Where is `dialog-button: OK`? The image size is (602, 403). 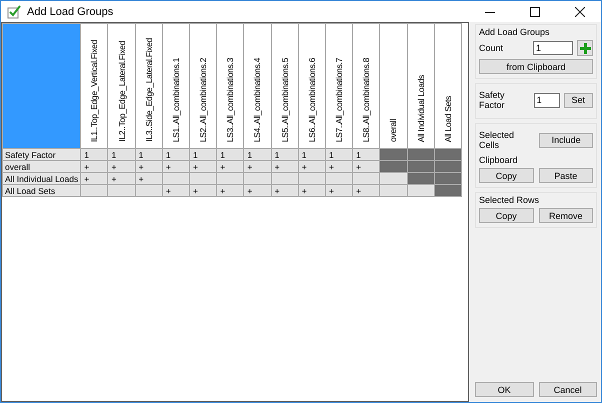 dialog-button: OK is located at coordinates (504, 389).